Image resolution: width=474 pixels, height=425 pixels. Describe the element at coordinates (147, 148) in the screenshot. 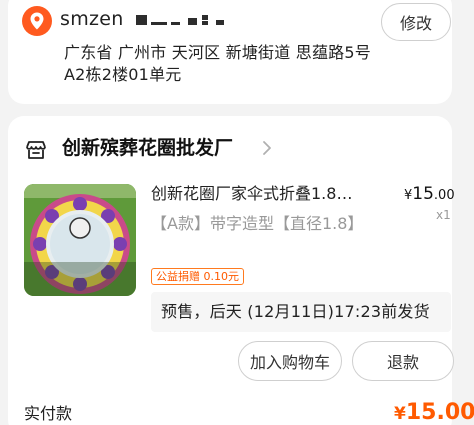

I see `shop-name: 创新殡葬花圈批发厂` at that location.